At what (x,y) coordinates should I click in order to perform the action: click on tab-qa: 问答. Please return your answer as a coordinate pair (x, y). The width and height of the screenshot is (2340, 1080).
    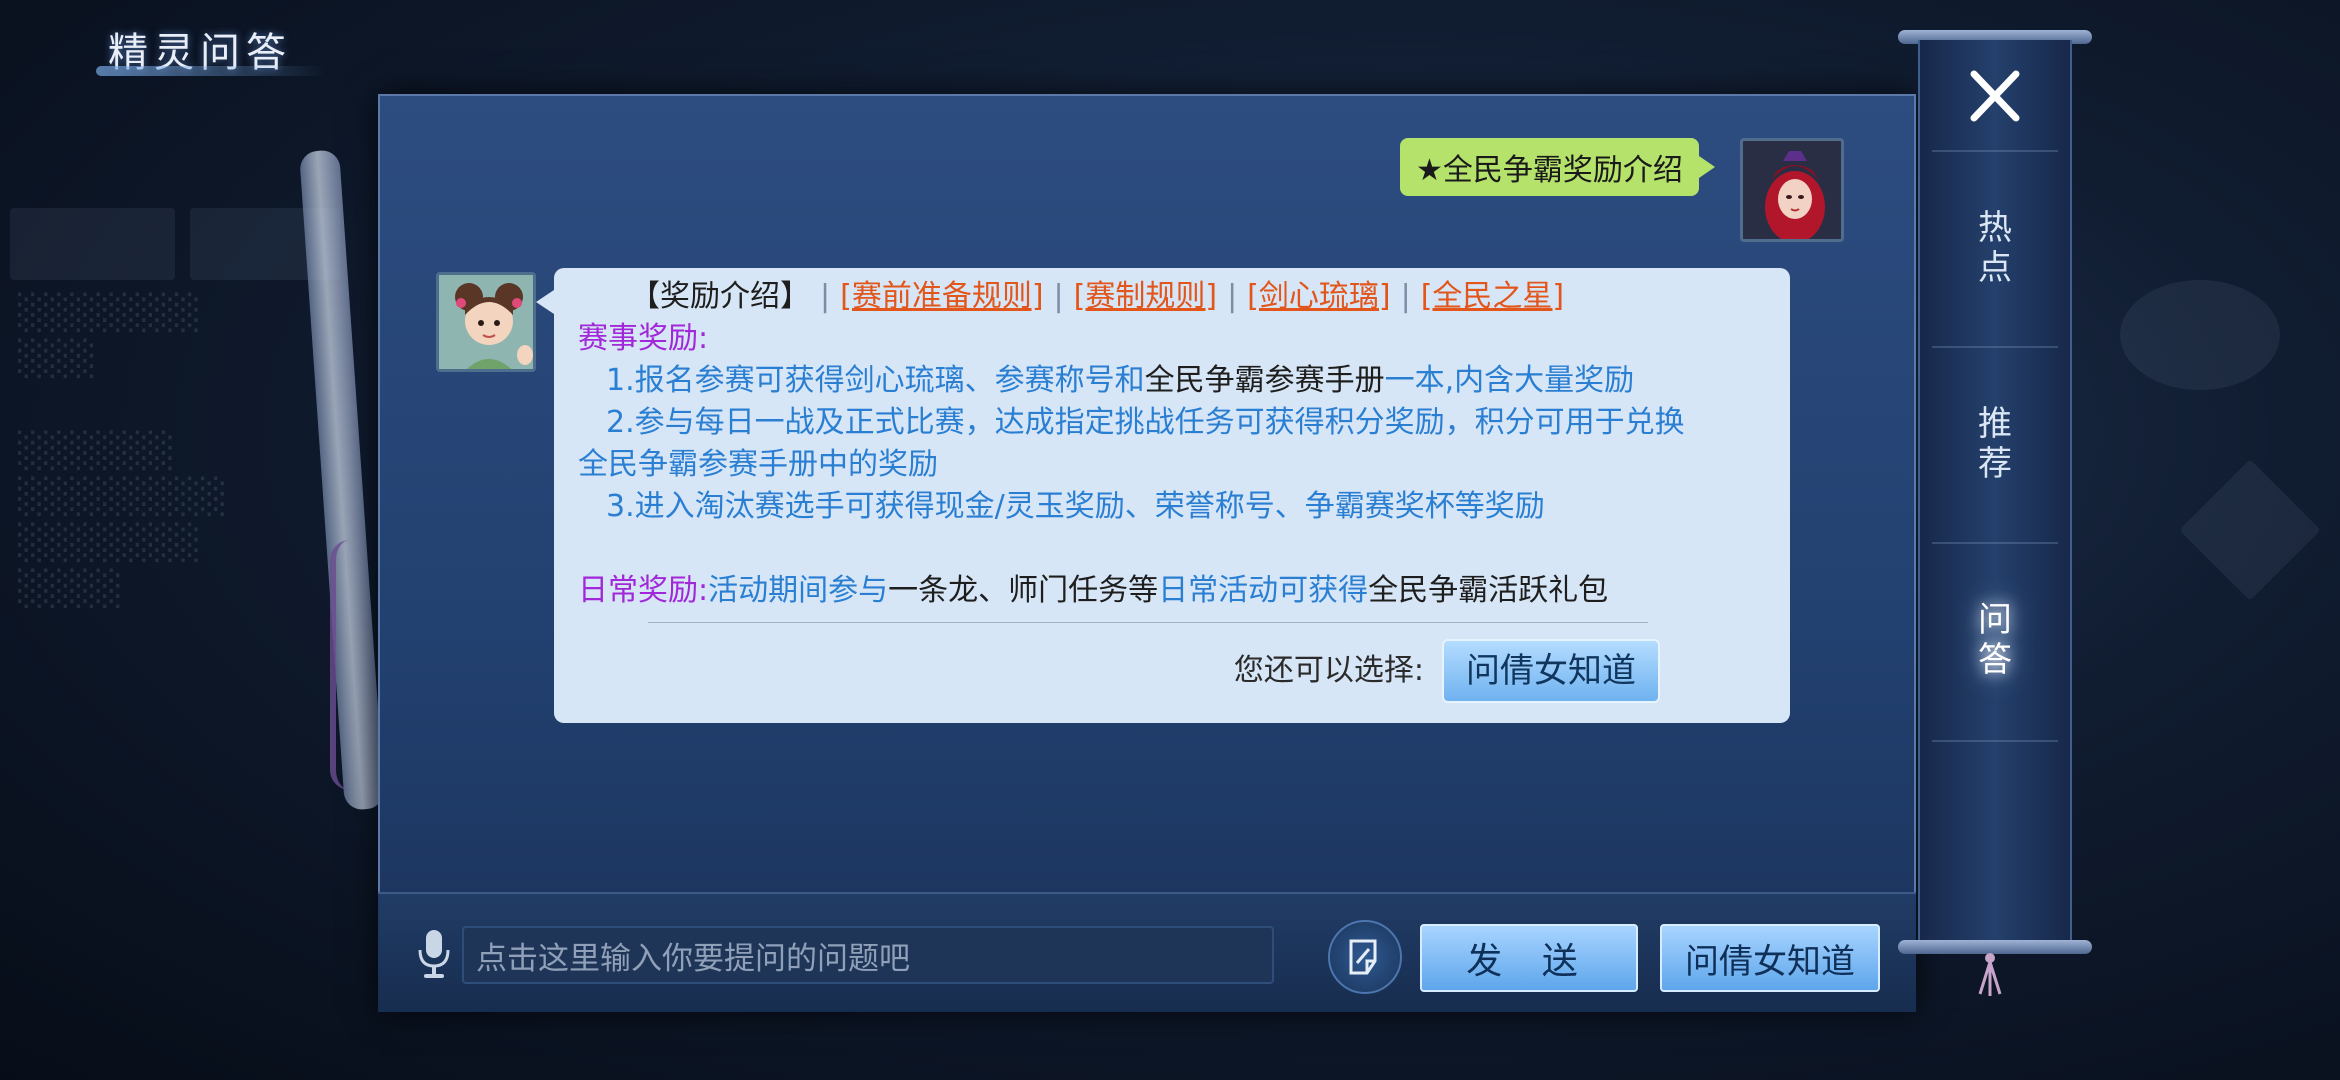
    Looking at the image, I should click on (1995, 640).